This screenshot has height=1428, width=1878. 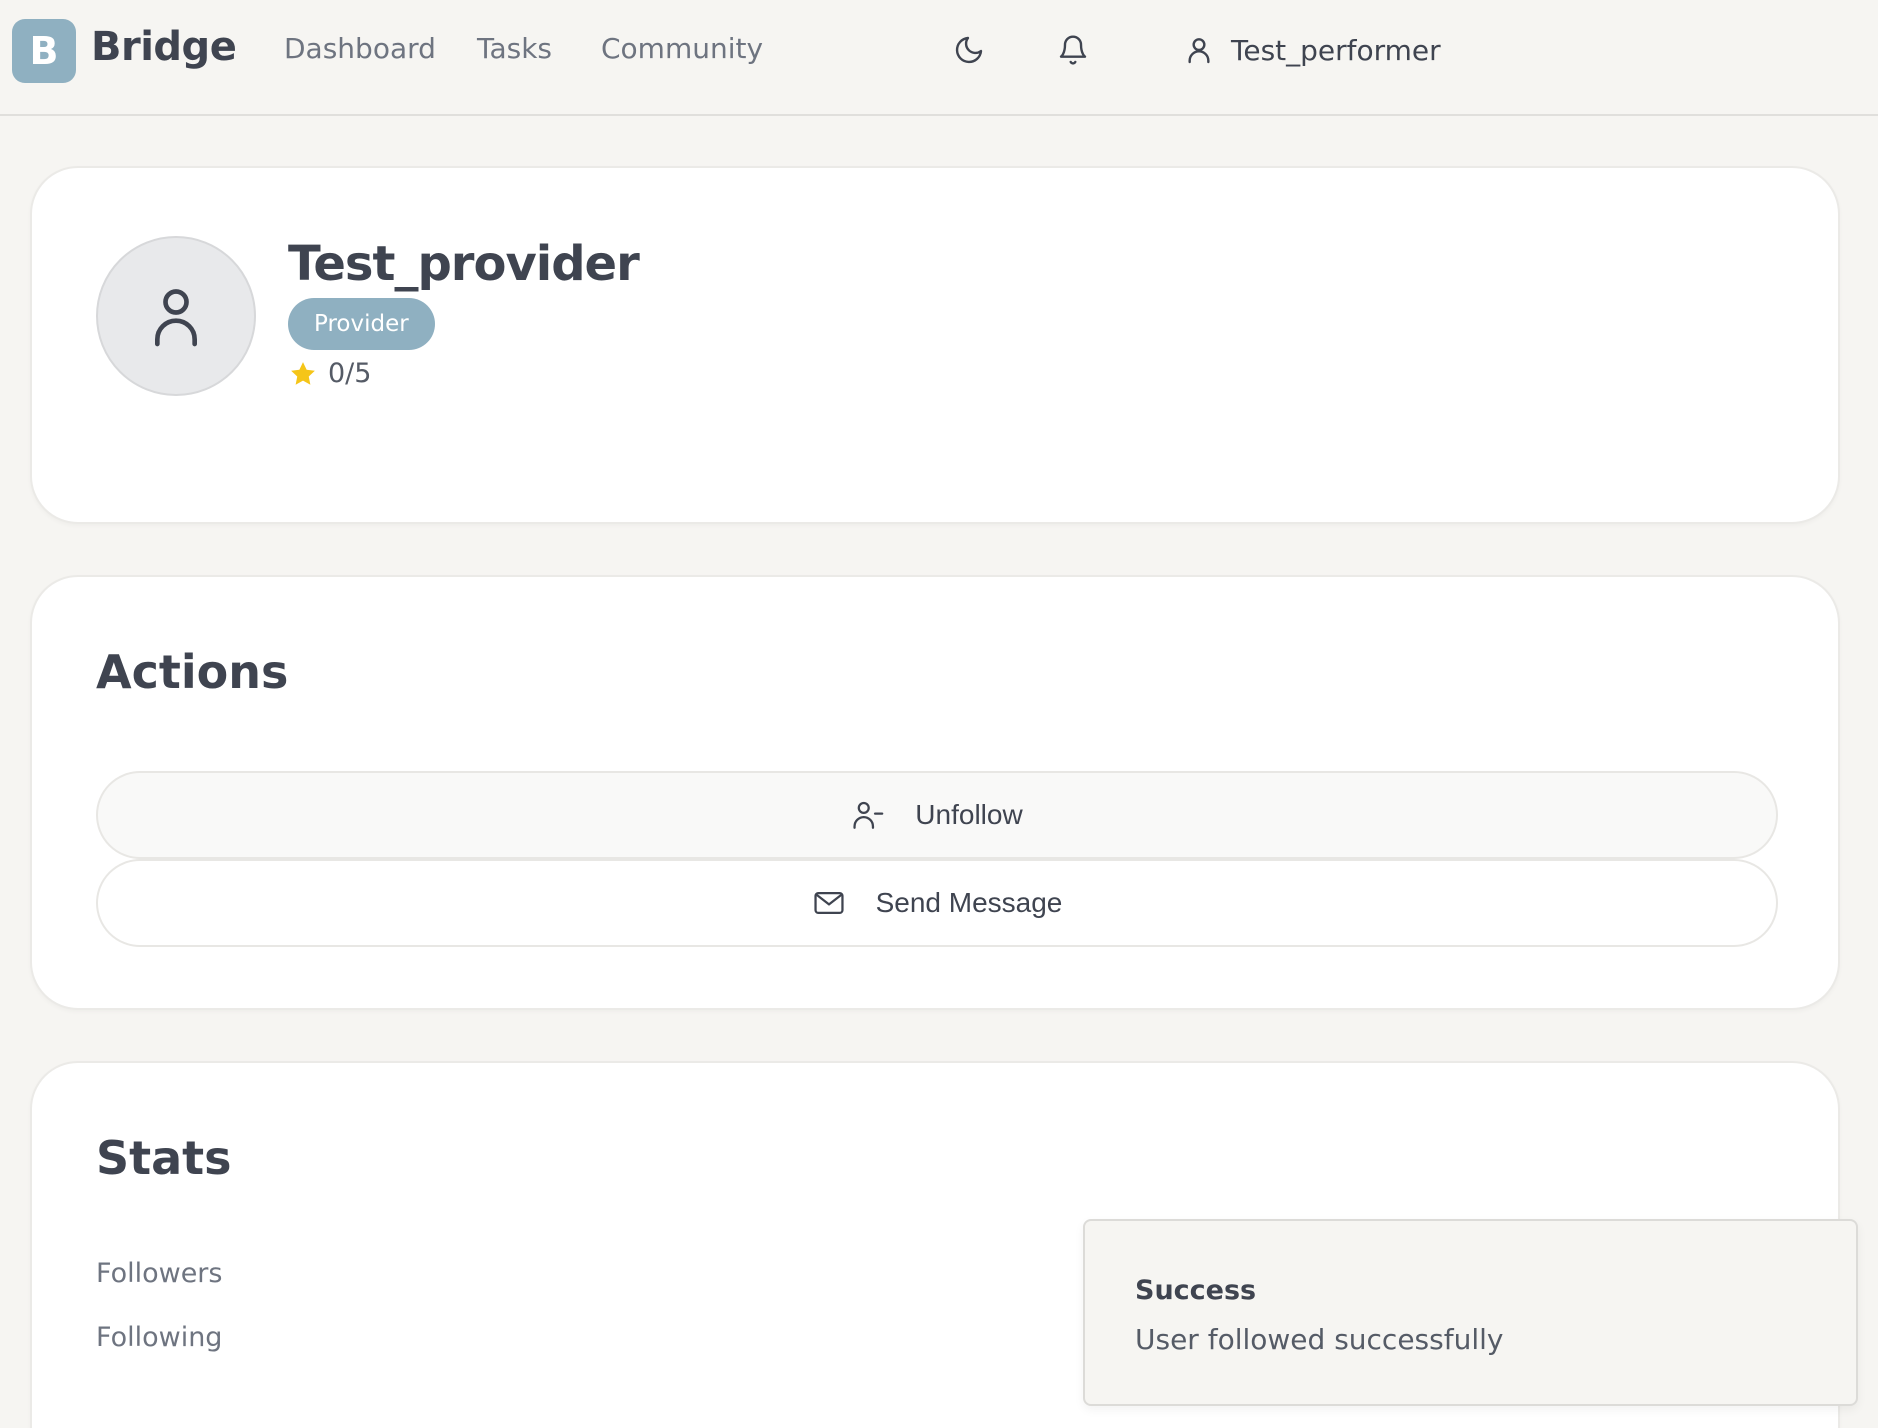 I want to click on rating-value: 0/5, so click(x=350, y=373).